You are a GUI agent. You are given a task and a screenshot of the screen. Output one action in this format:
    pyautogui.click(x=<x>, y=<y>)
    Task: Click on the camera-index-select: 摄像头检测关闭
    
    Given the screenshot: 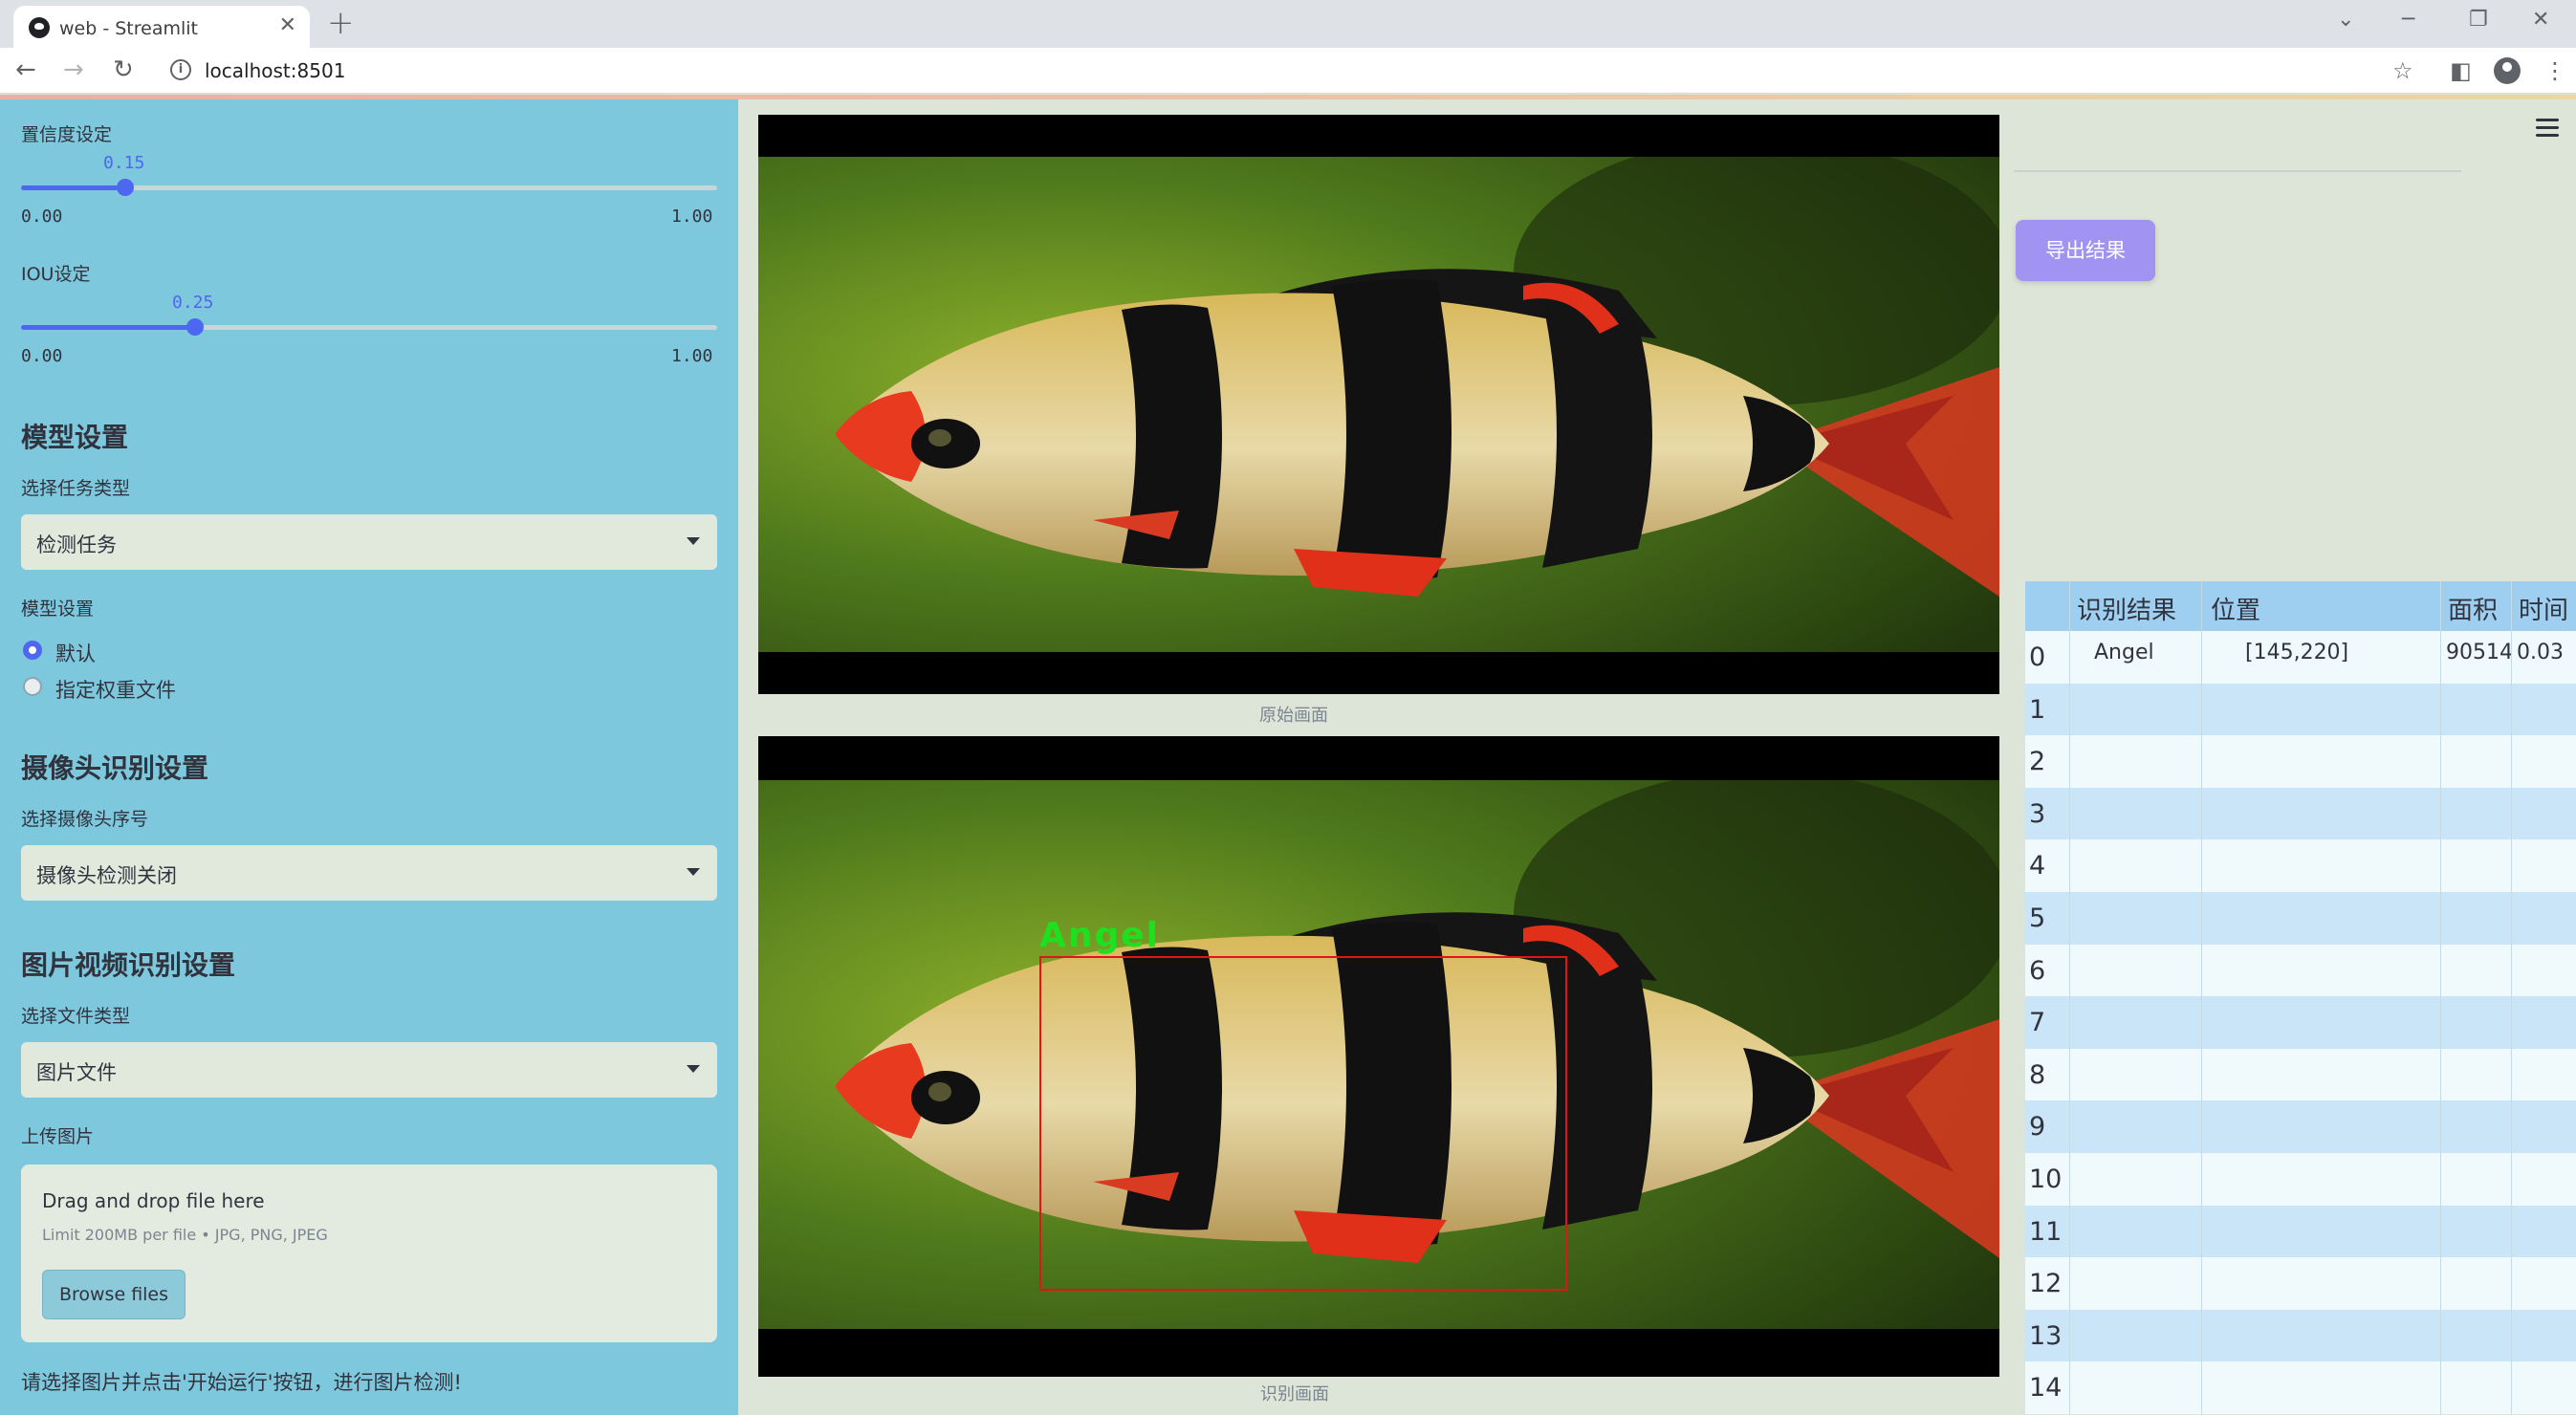 What is the action you would take?
    pyautogui.click(x=369, y=873)
    